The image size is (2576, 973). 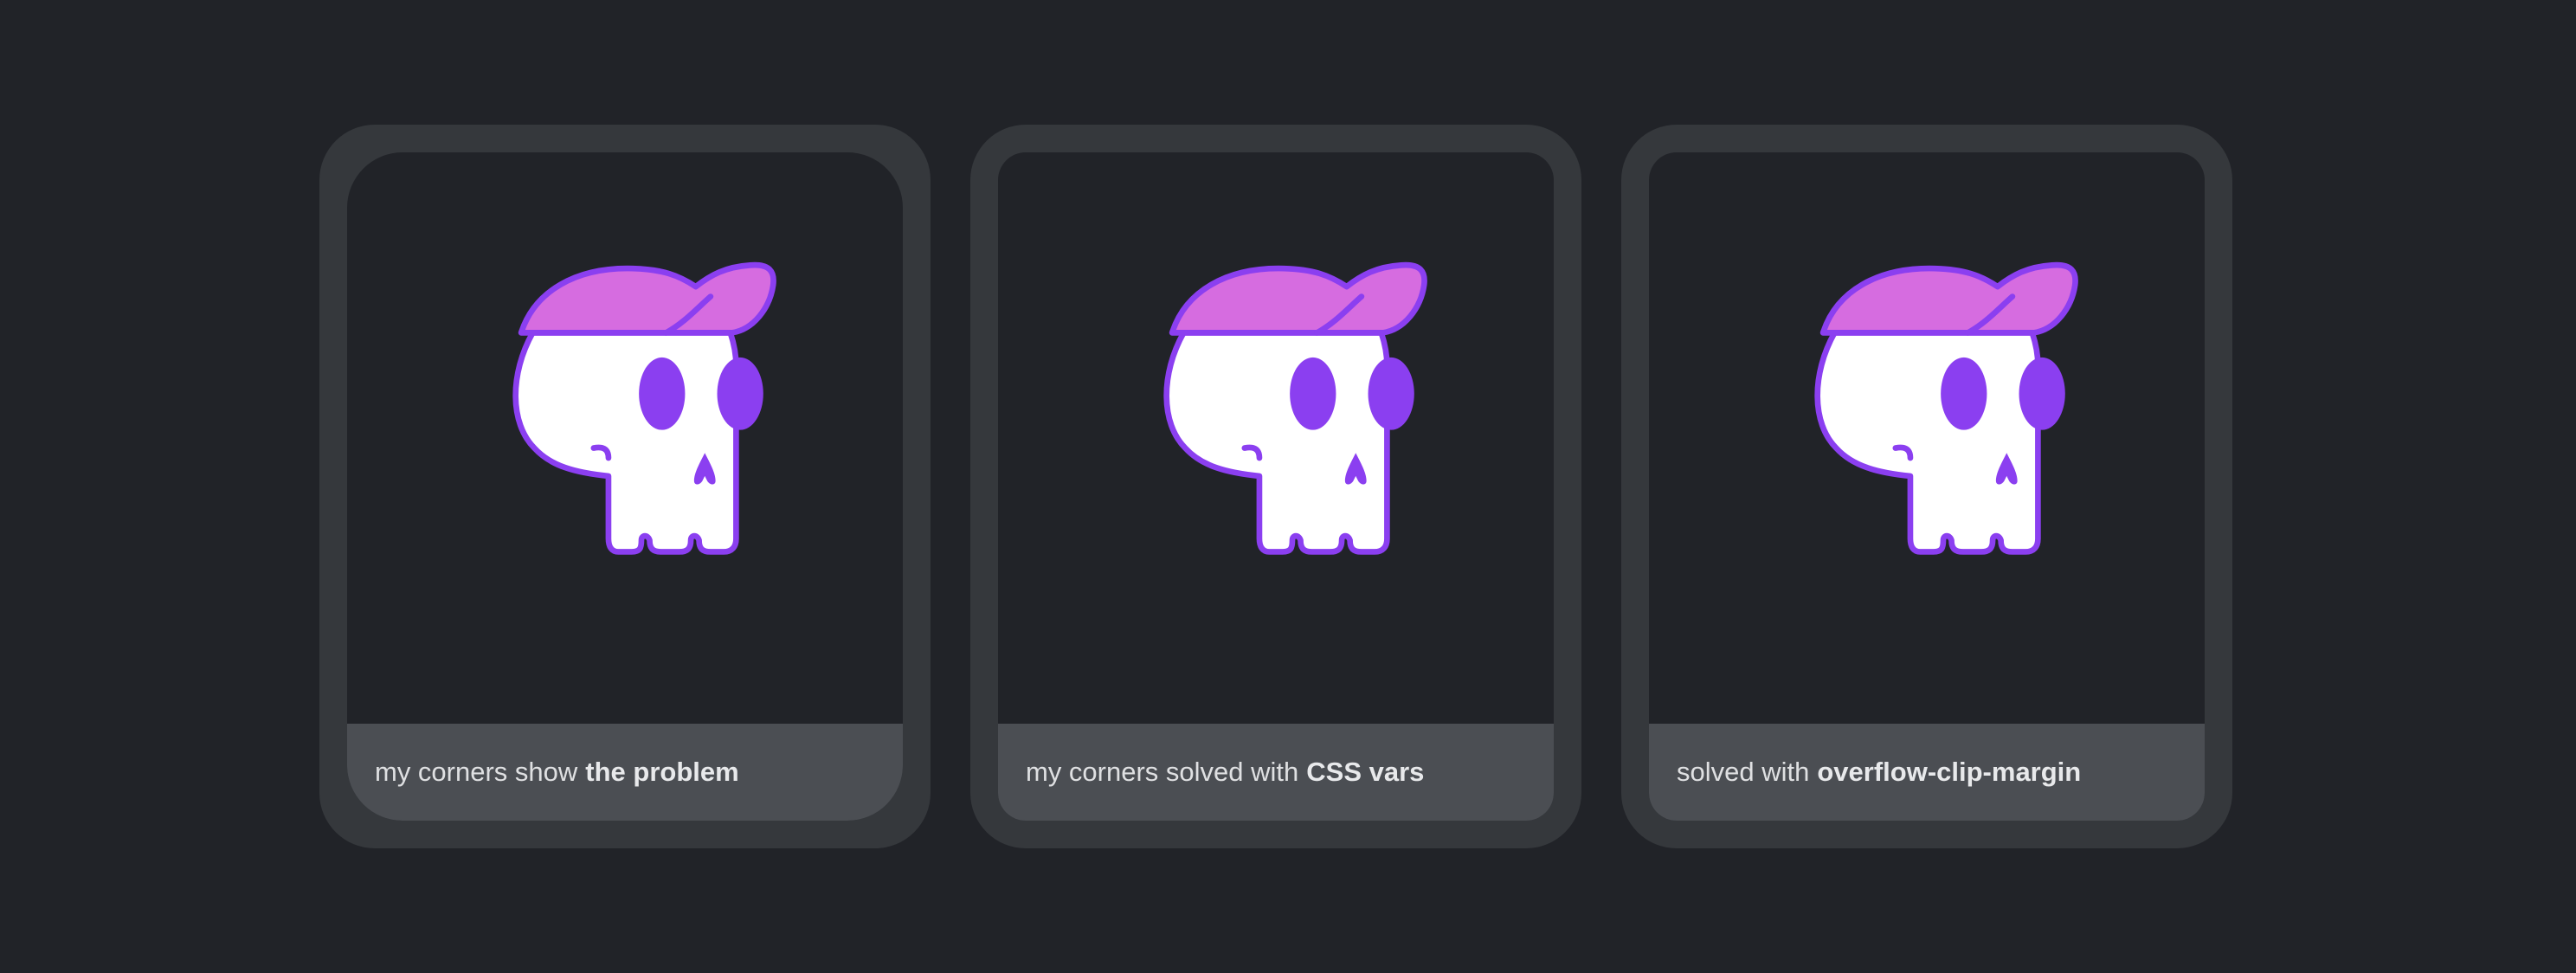 I want to click on card-caption: my corners solved with CSS vars, so click(x=1276, y=772).